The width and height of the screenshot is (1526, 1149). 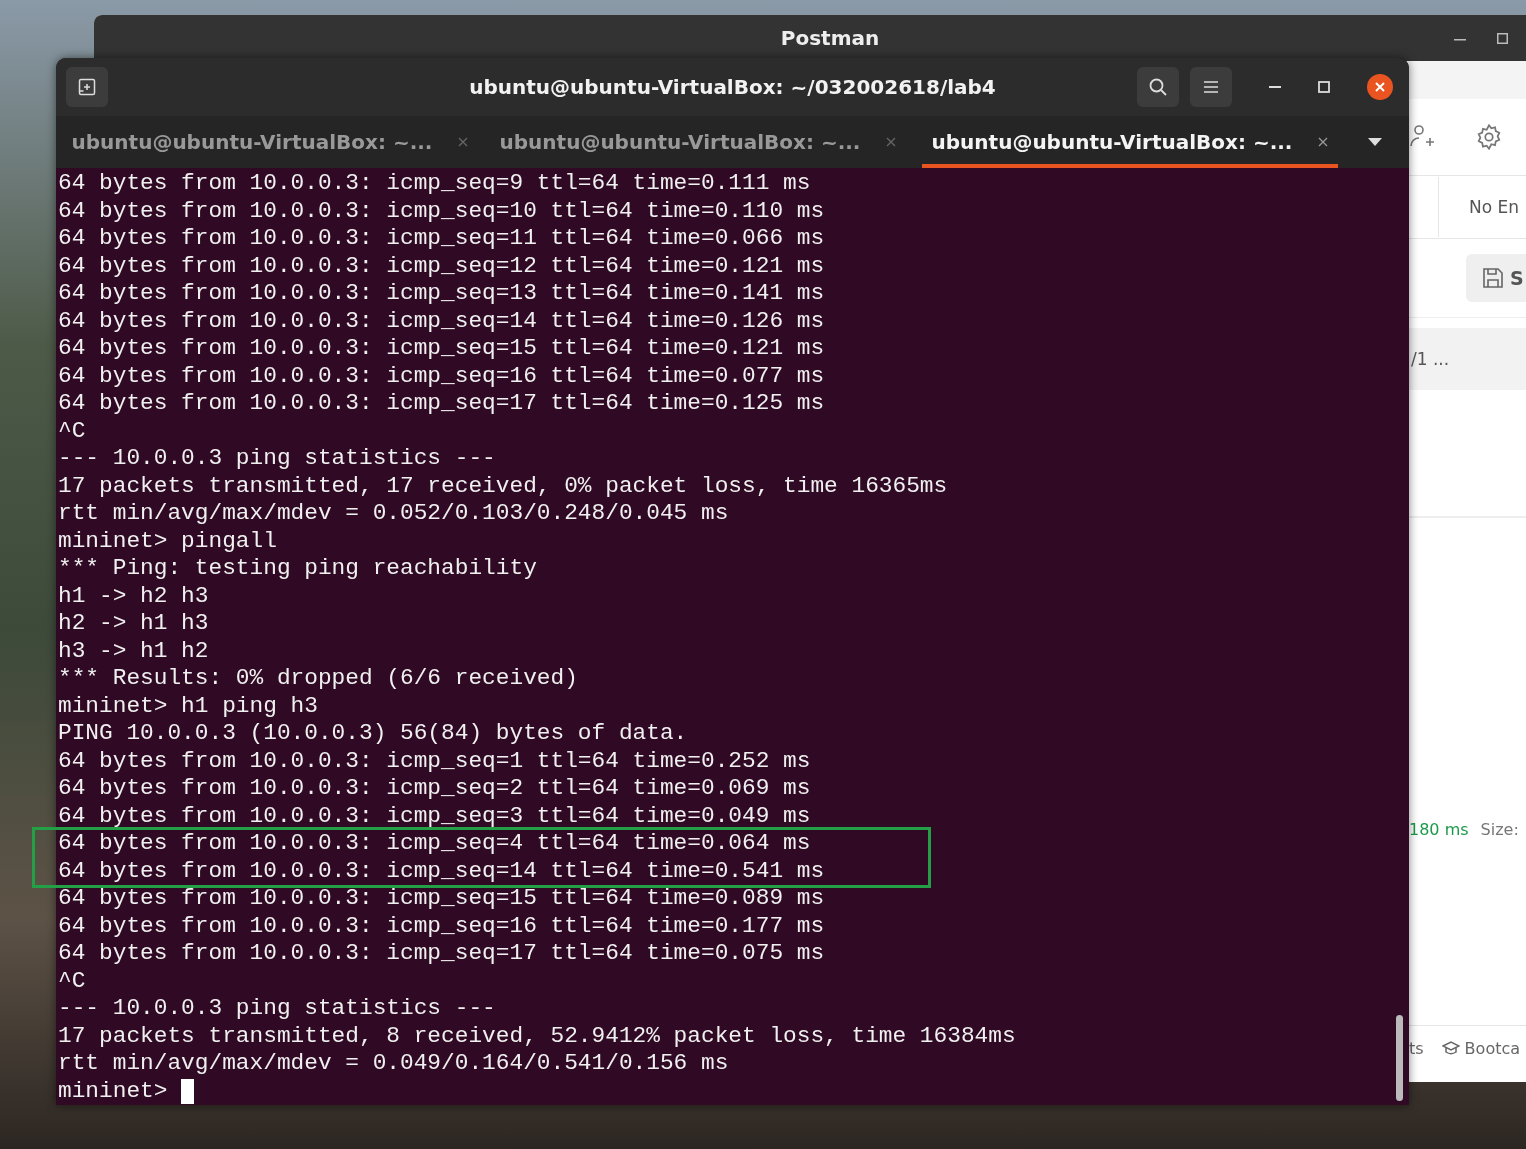 What do you see at coordinates (1416, 1048) in the screenshot?
I see `footer-link: ts` at bounding box center [1416, 1048].